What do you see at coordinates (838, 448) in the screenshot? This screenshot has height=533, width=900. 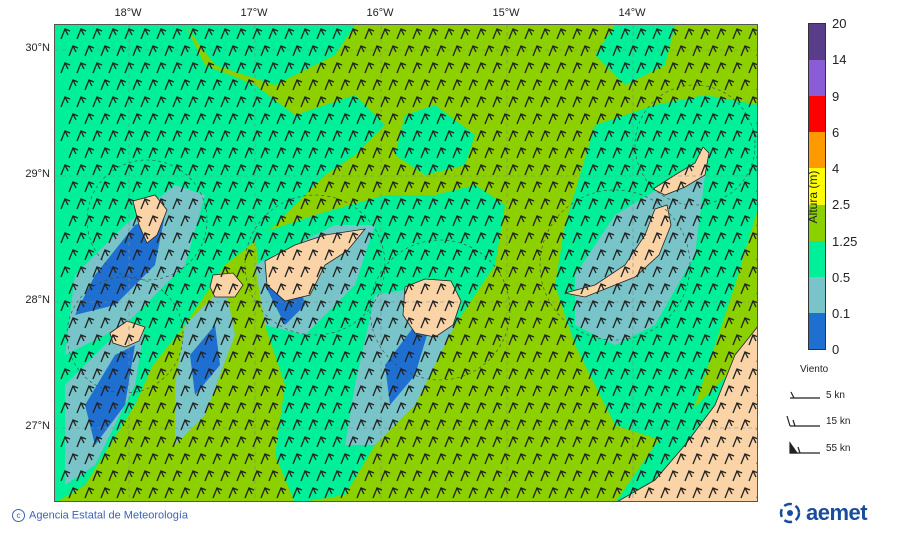 I see `wind-legend-label-55: 55 kn` at bounding box center [838, 448].